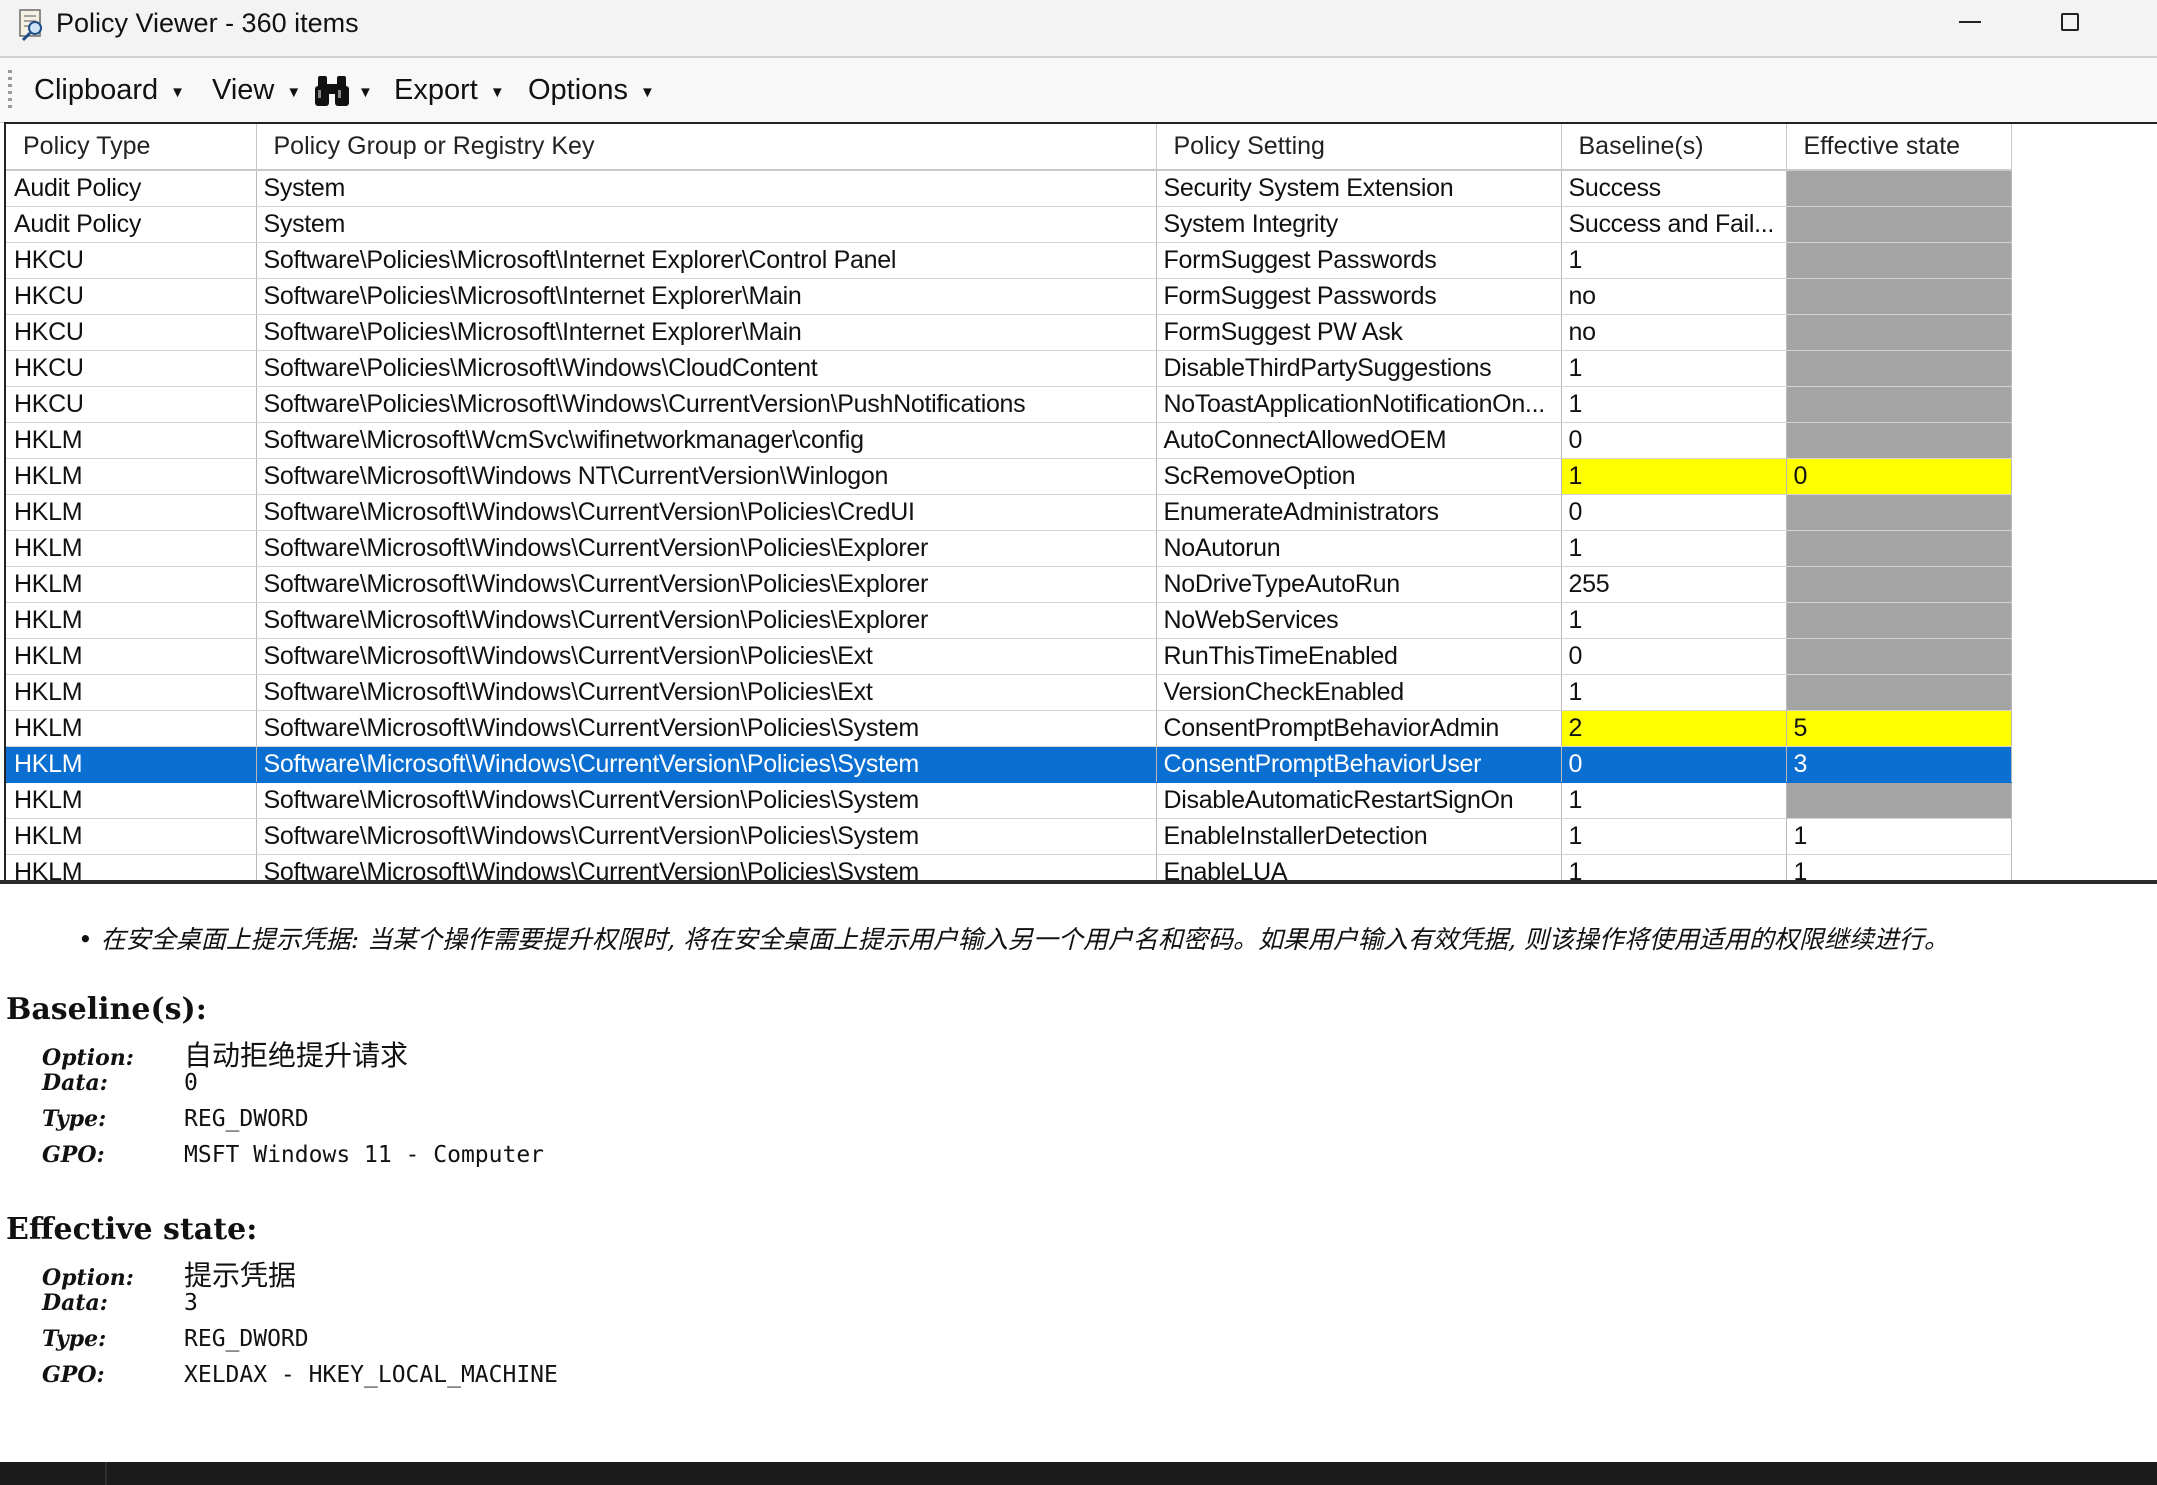 This screenshot has width=2157, height=1485. Describe the element at coordinates (1899, 147) in the screenshot. I see `column-header-effective-state: Effective state` at that location.